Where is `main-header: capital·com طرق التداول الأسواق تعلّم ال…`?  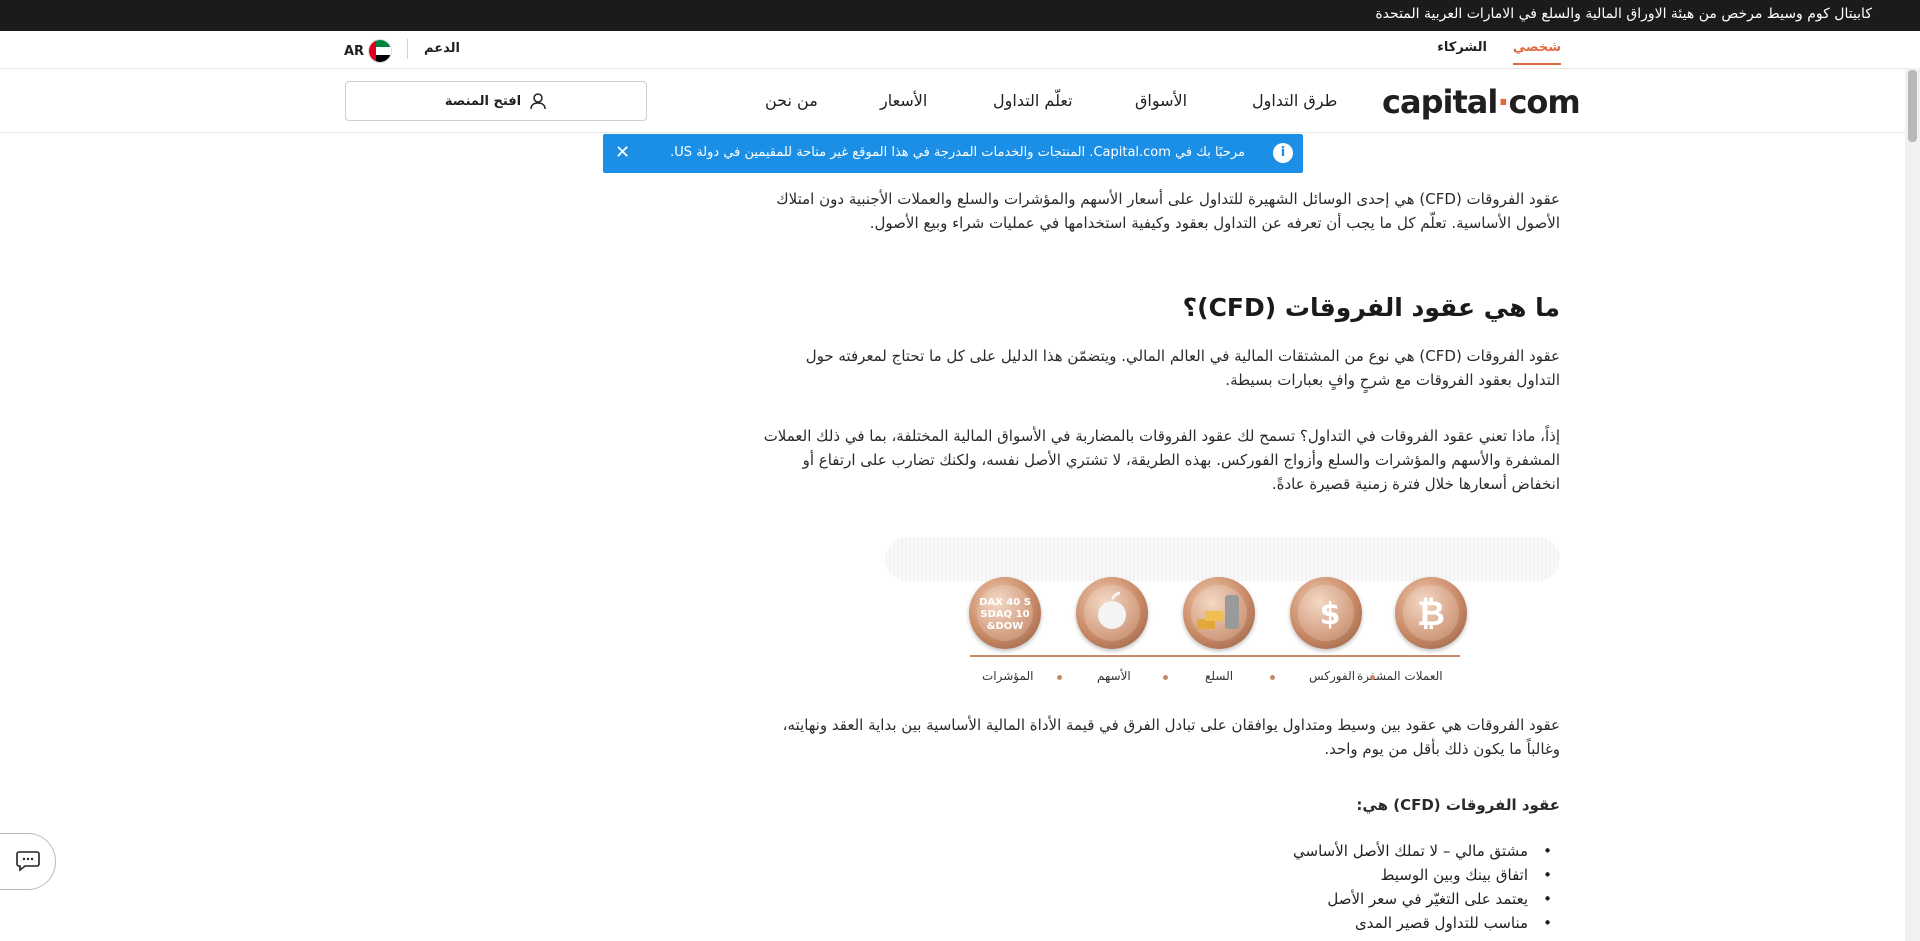 main-header: capital·com طرق التداول الأسواق تعلّم ال… is located at coordinates (952, 101).